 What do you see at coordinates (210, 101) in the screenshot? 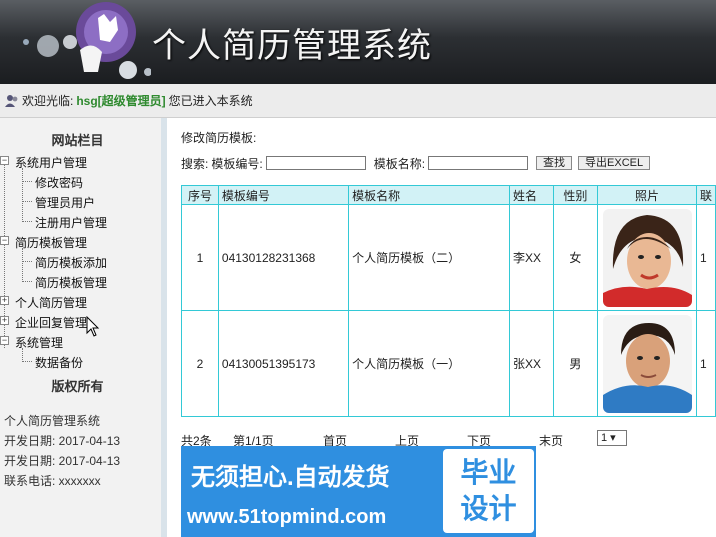
I see `welcome-suffix: 您已进入本系统` at bounding box center [210, 101].